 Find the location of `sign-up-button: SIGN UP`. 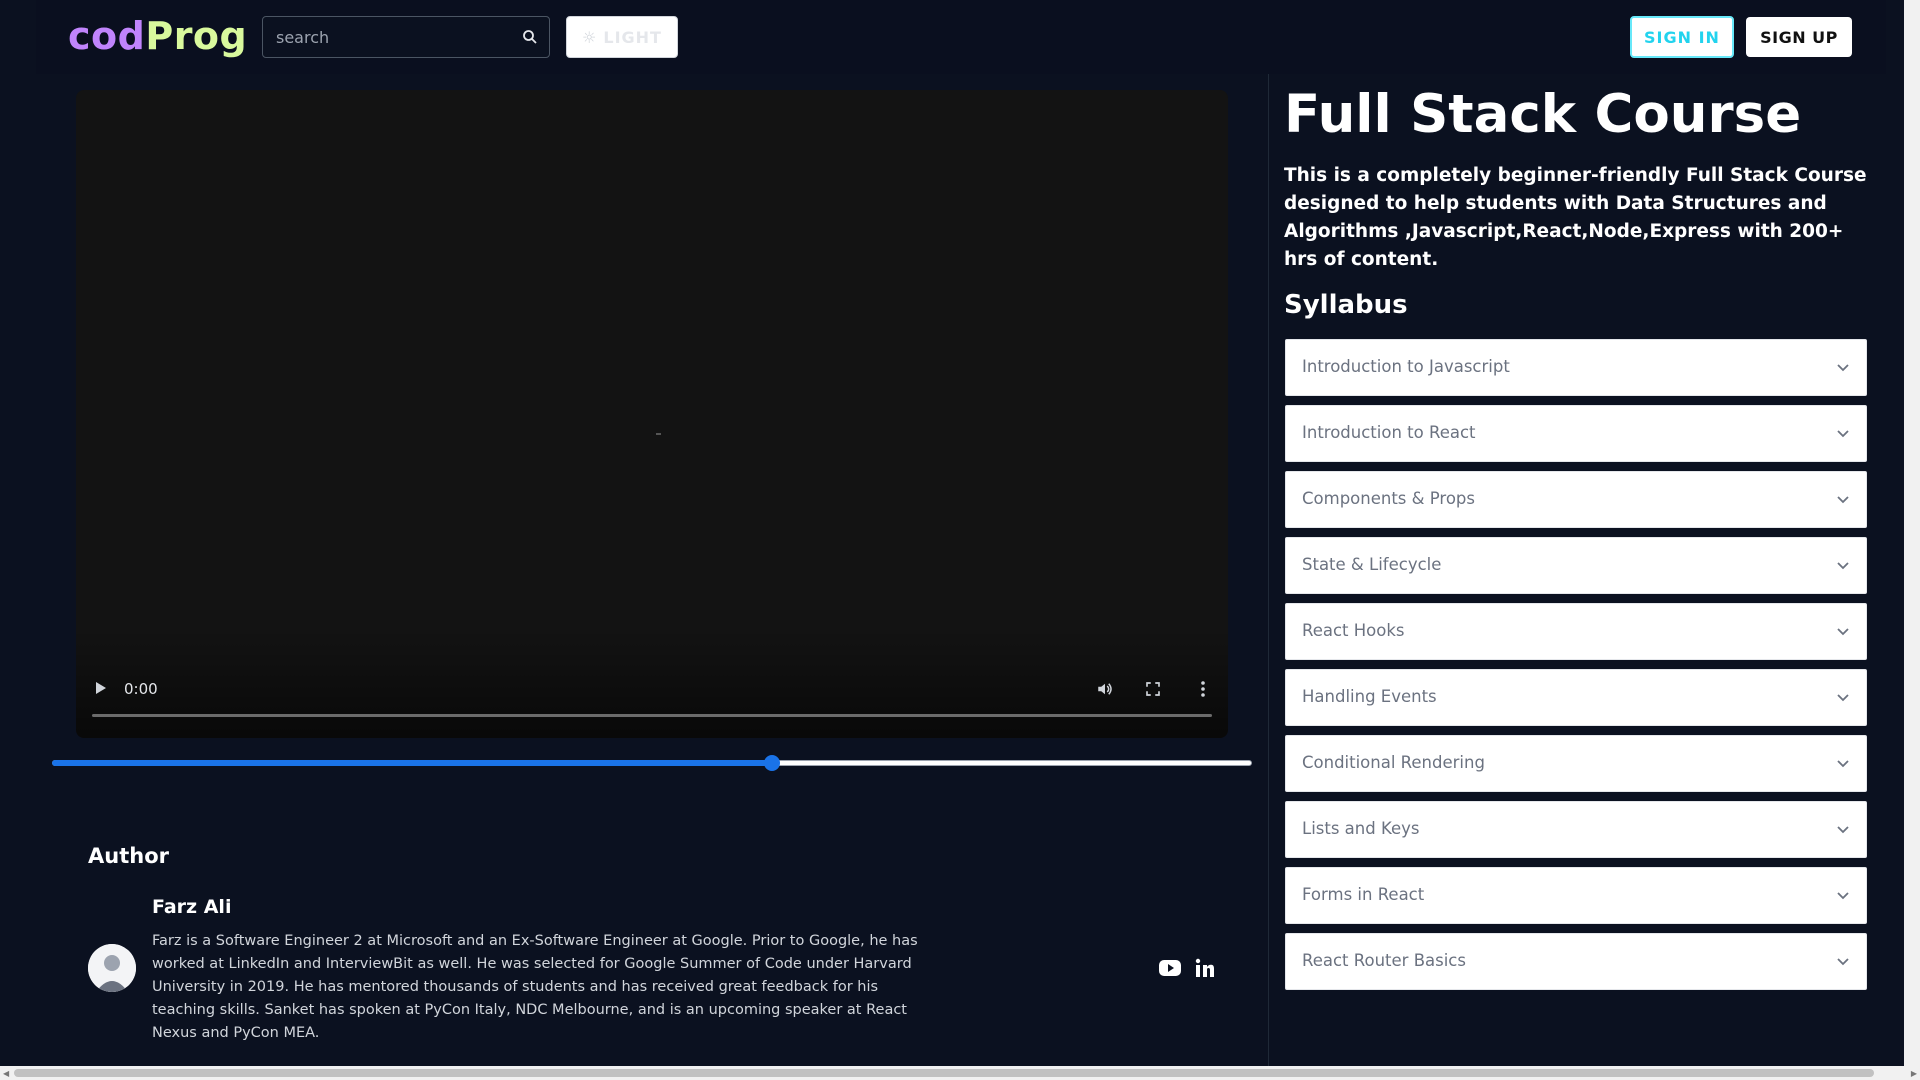

sign-up-button: SIGN UP is located at coordinates (1799, 37).